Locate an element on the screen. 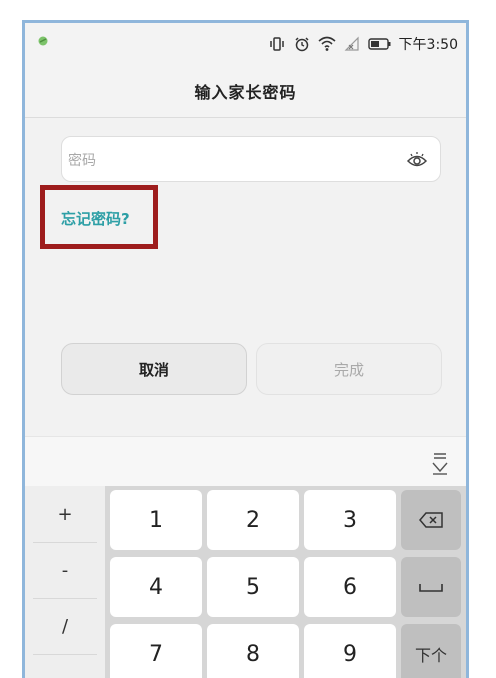 Image resolution: width=496 pixels, height=678 pixels. digit-key-7: 7 is located at coordinates (156, 651).